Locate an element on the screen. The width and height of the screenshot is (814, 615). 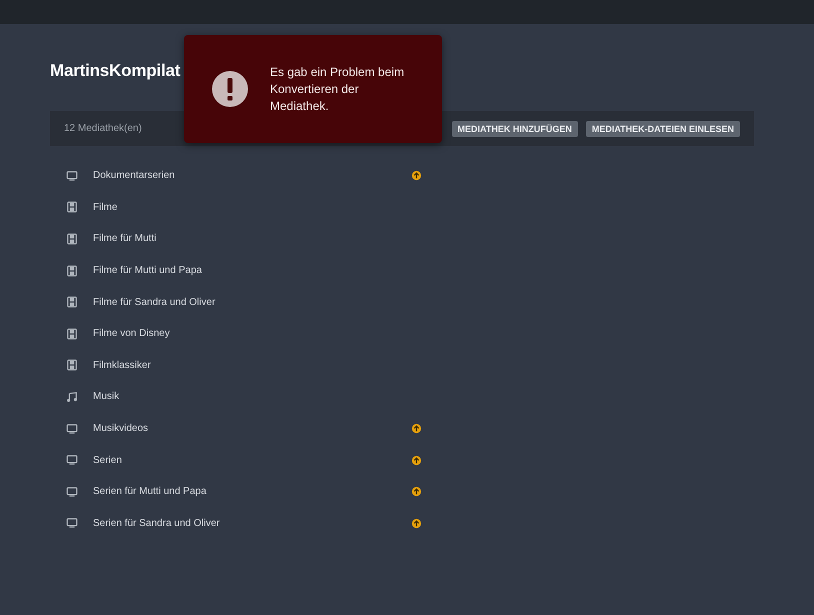
library-link: Filme für Mutti is located at coordinates (252, 238).